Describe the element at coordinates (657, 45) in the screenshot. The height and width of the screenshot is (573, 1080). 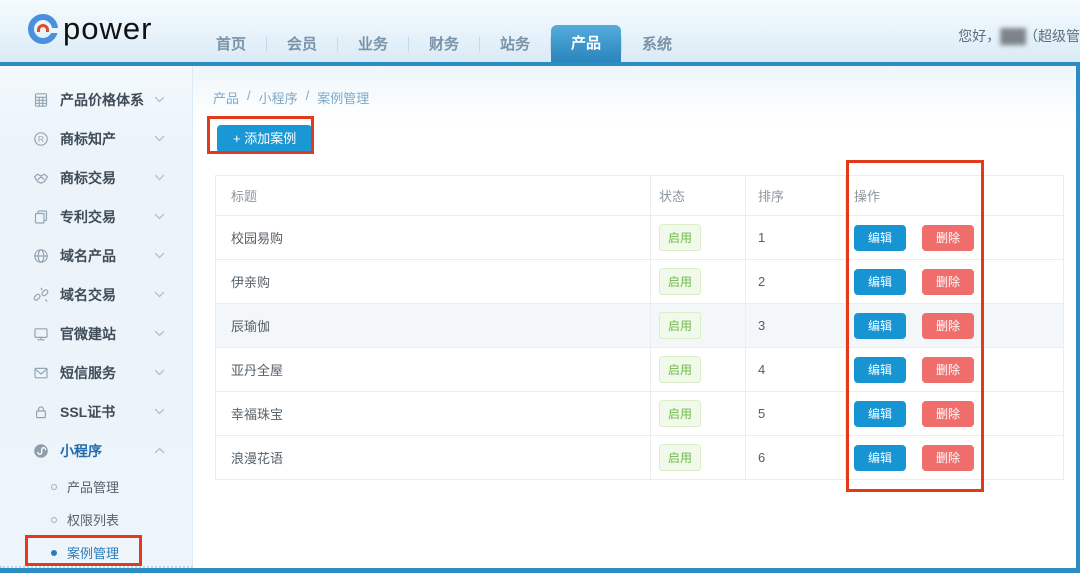
I see `nav-tab-6: 系统` at that location.